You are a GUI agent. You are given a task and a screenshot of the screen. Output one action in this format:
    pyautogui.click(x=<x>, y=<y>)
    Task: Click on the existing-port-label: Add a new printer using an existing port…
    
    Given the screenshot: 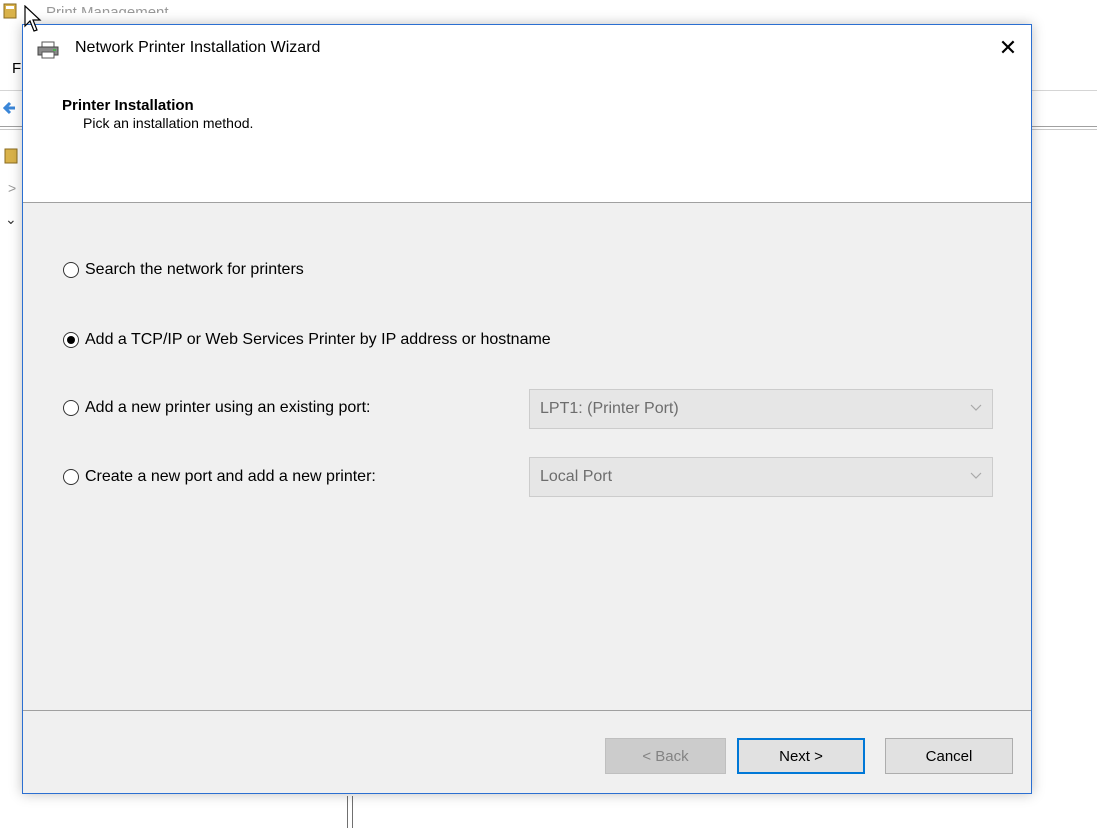 What is the action you would take?
    pyautogui.click(x=228, y=407)
    